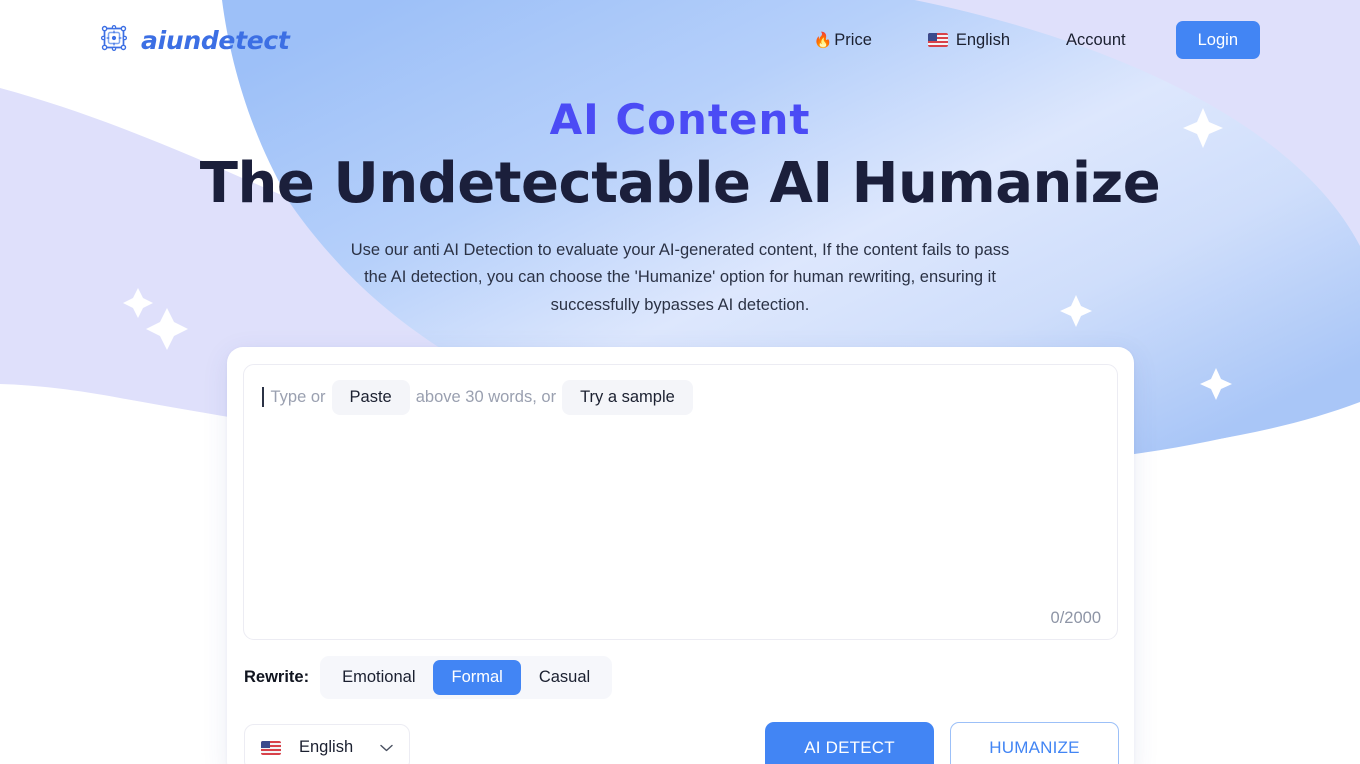 The image size is (1360, 764). Describe the element at coordinates (823, 40) in the screenshot. I see `flame-icon: 🔥` at that location.